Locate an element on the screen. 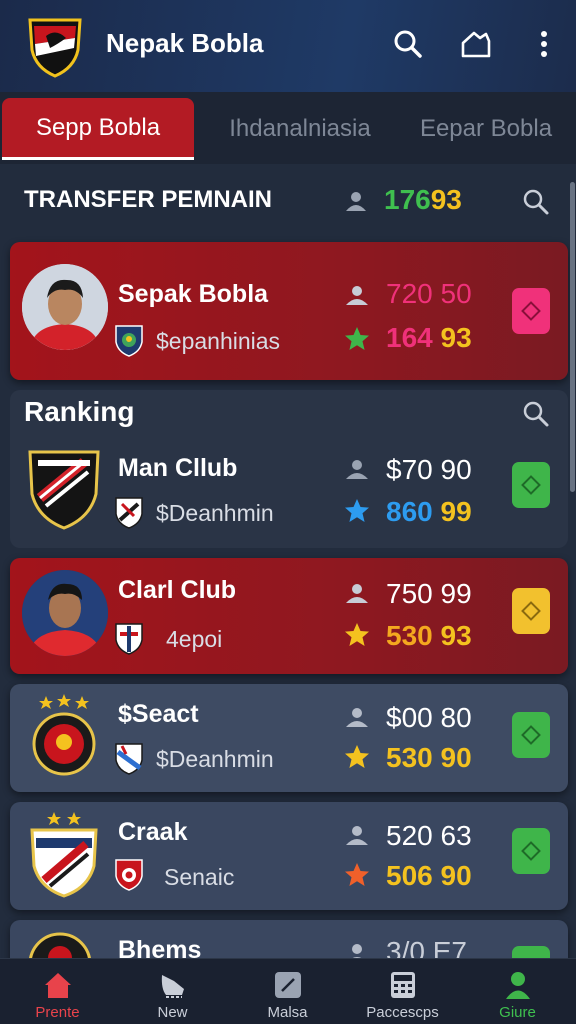 The image size is (576, 1024). ranking-item-value2-b: 99 is located at coordinates (456, 511).